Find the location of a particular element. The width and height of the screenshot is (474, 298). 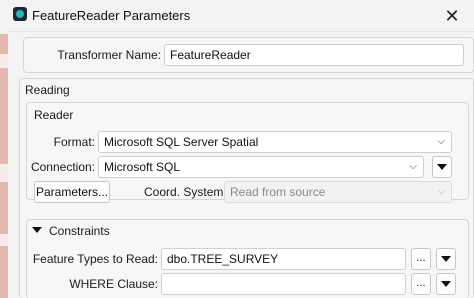

format-value: Microsoft SQL Server Spatial is located at coordinates (181, 142).